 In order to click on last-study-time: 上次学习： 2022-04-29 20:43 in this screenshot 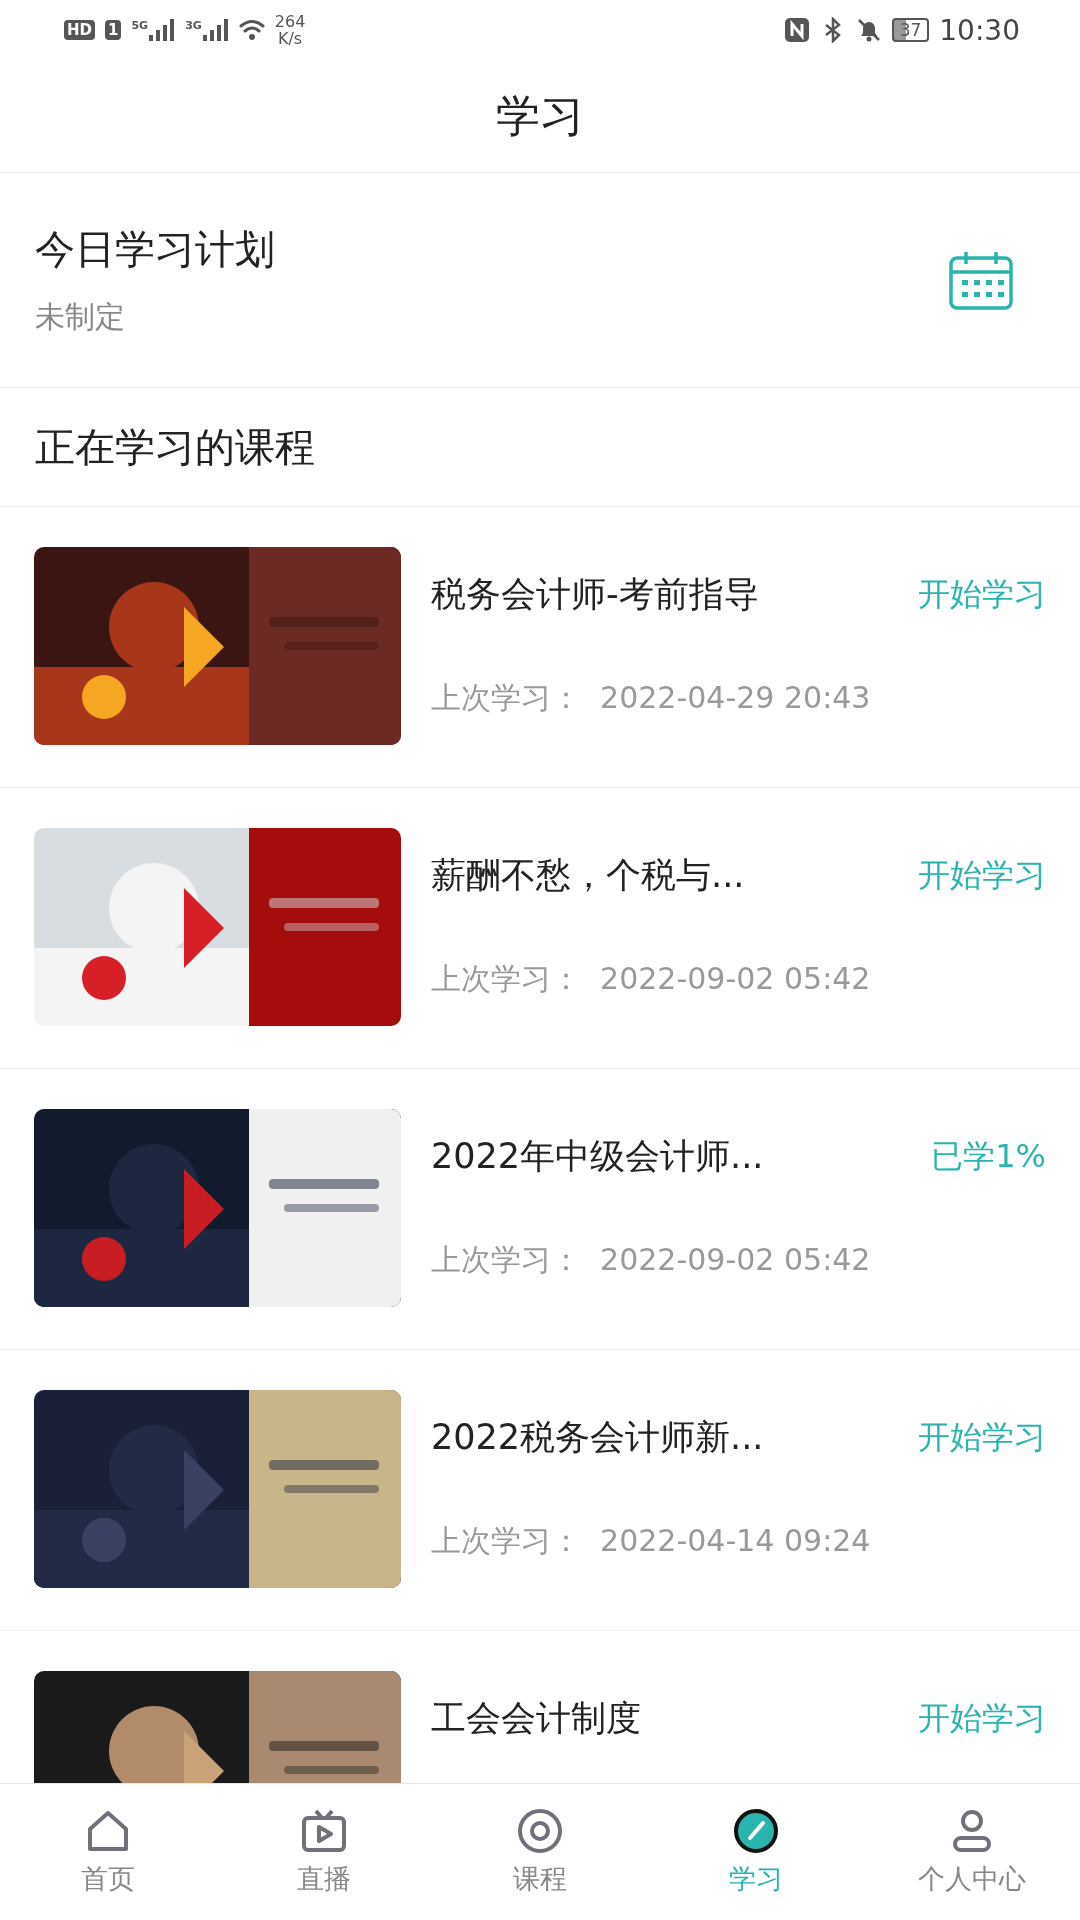, I will do `click(651, 698)`.